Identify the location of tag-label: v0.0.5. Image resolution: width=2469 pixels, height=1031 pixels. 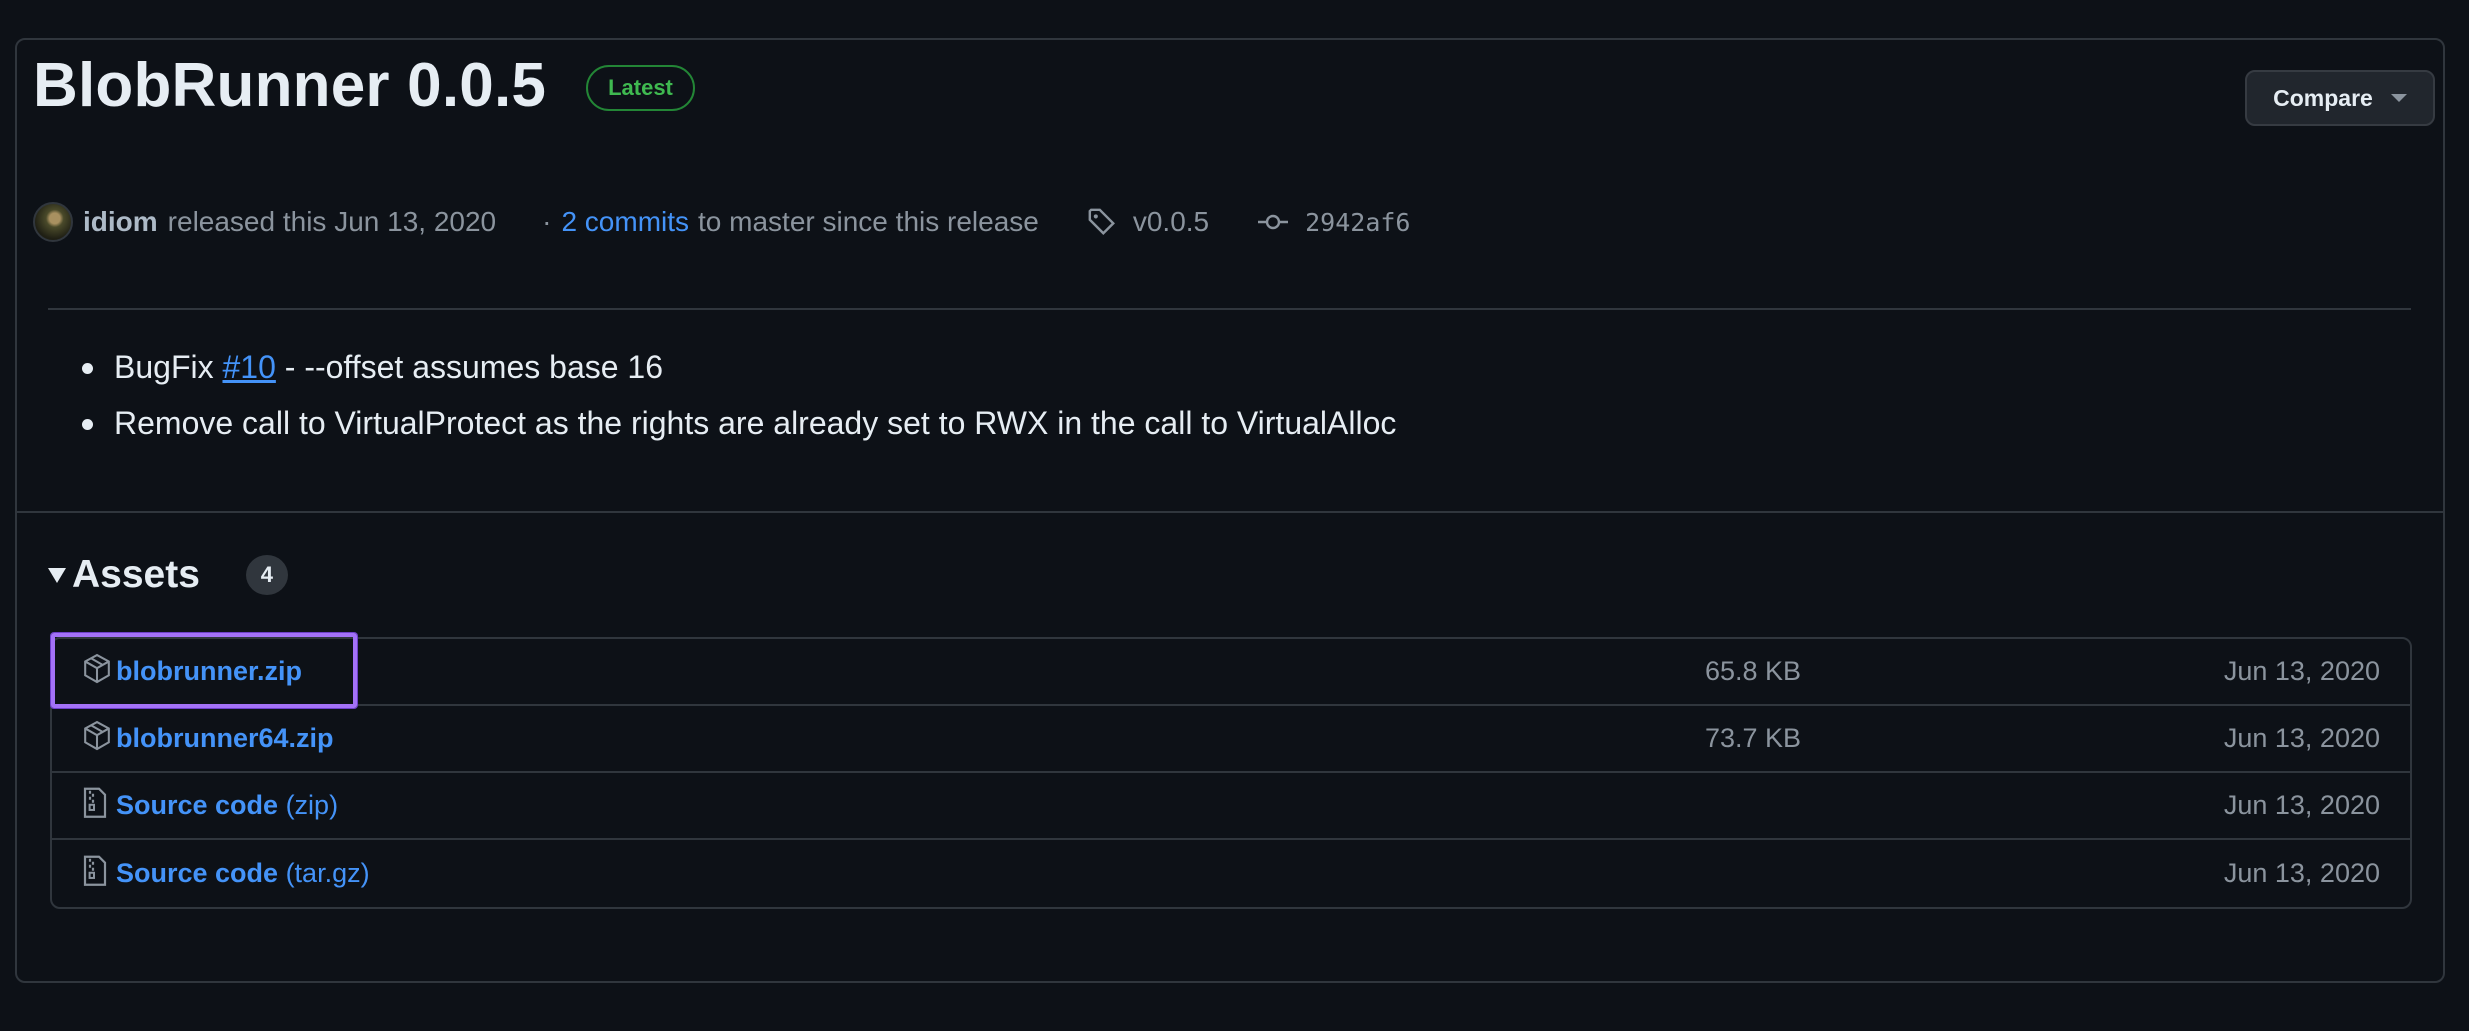
(1171, 221).